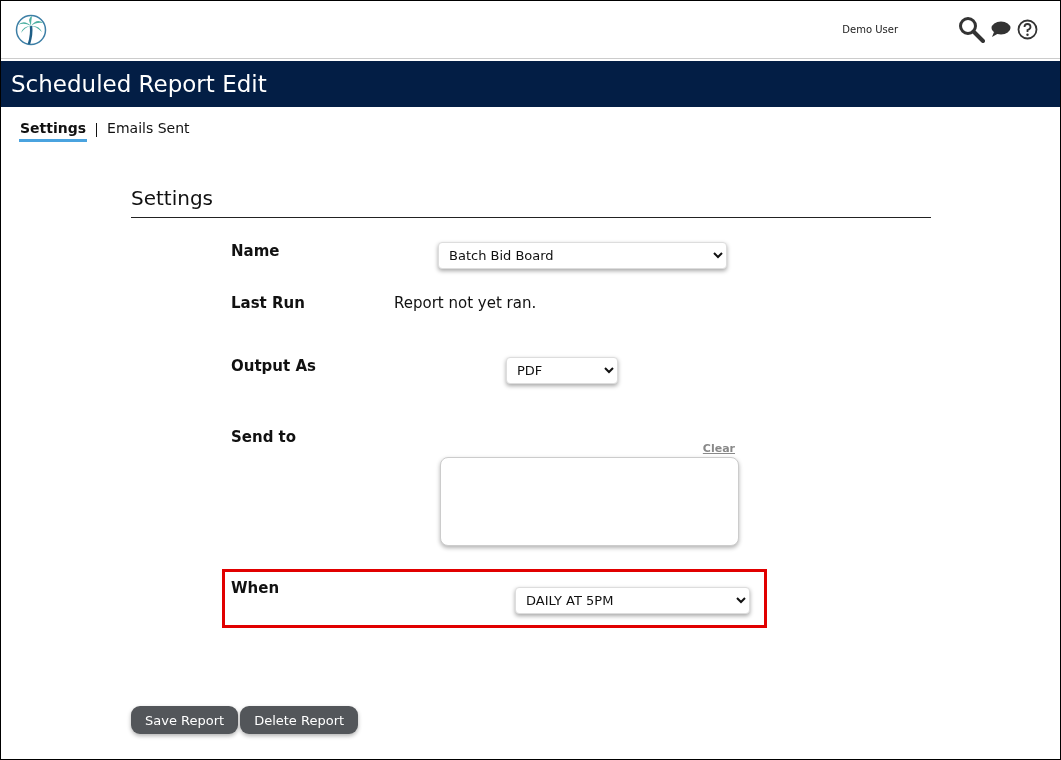 The height and width of the screenshot is (760, 1061). What do you see at coordinates (256, 588) in the screenshot?
I see `field-label: When` at bounding box center [256, 588].